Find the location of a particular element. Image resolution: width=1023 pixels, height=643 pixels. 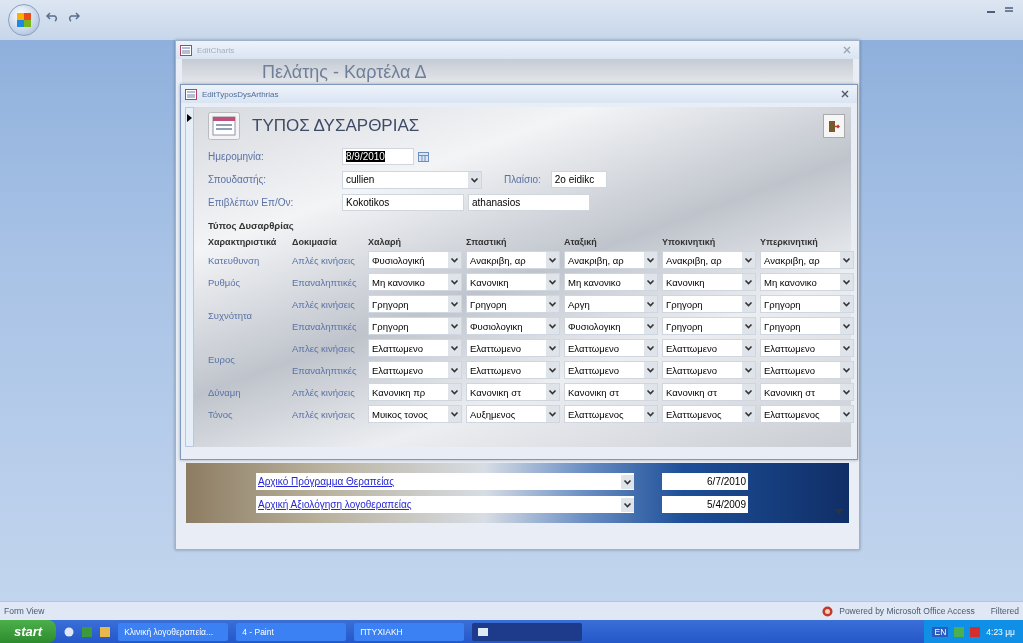

date-cell: 5/4/2009 is located at coordinates (705, 504).